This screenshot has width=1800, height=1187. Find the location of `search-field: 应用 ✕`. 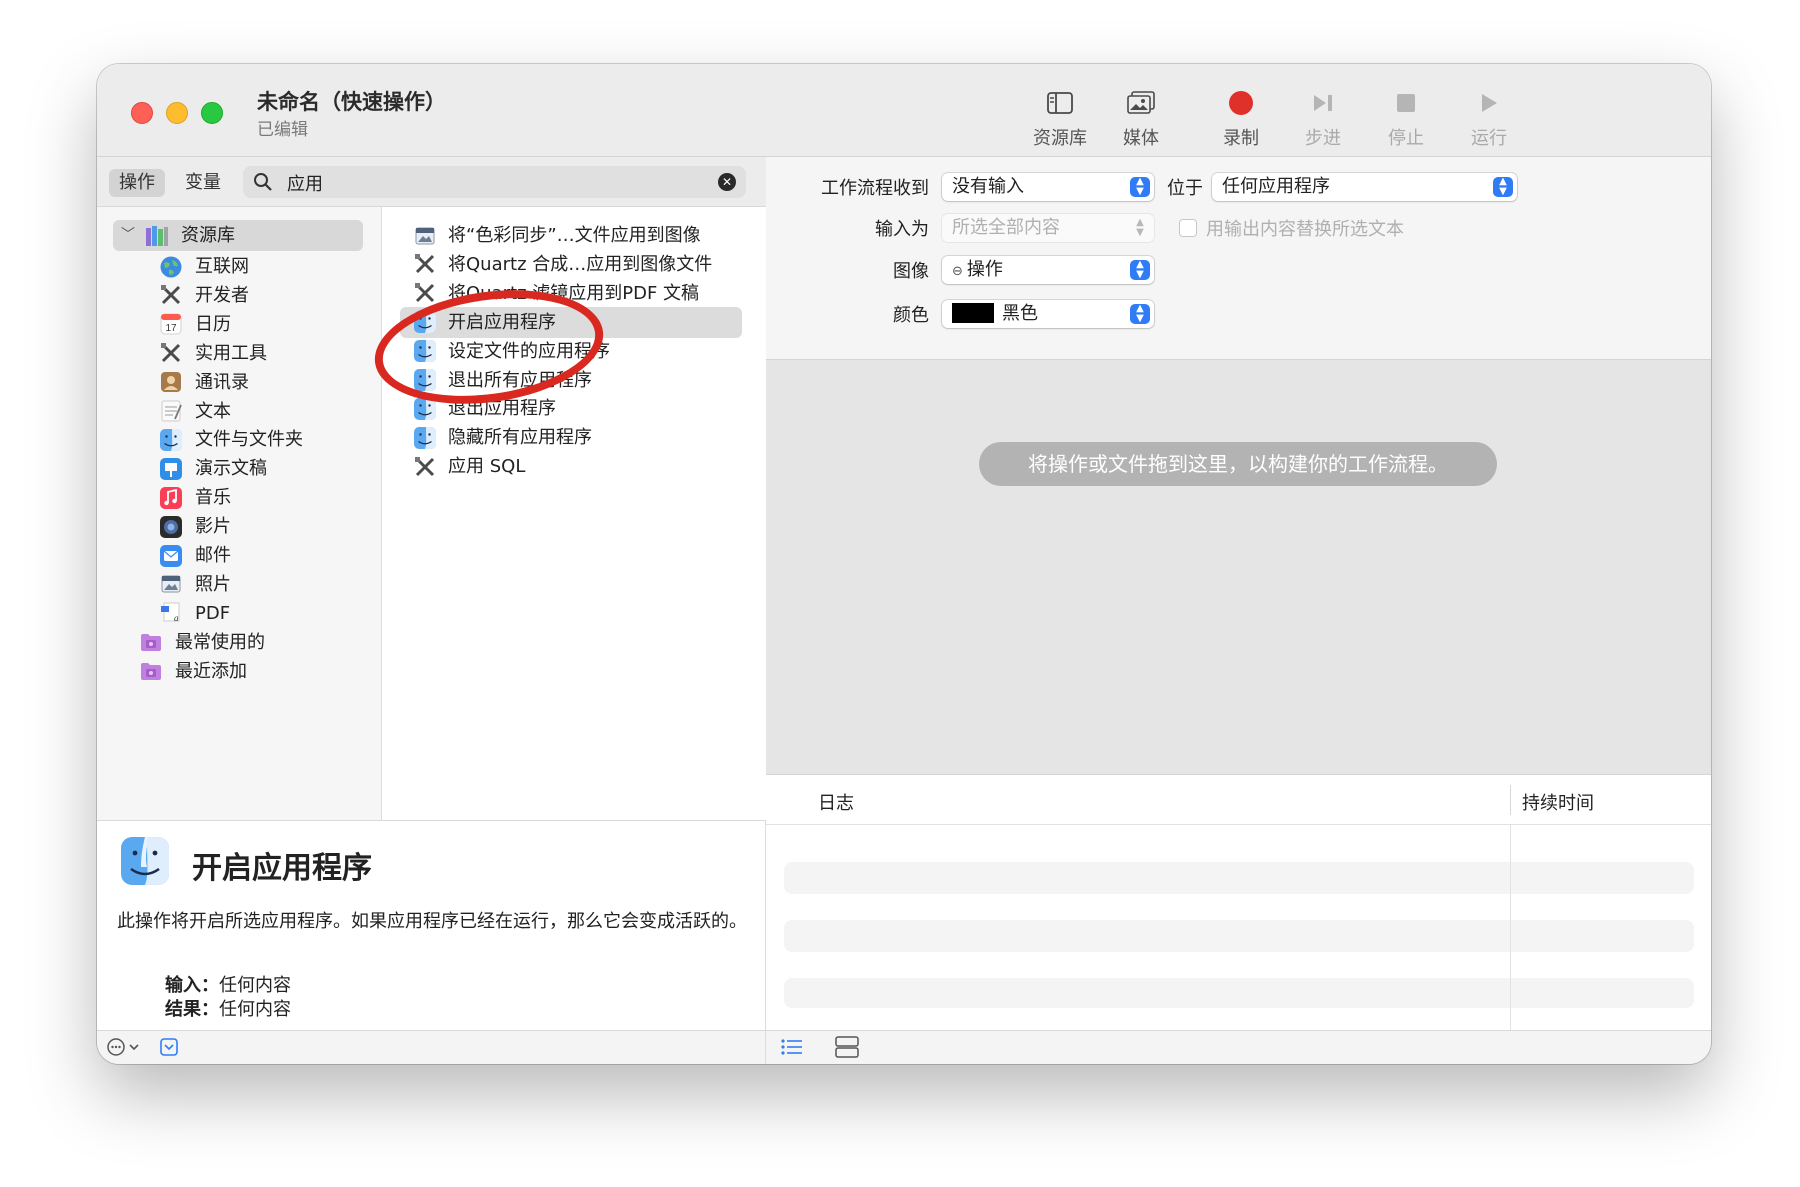

search-field: 应用 ✕ is located at coordinates (494, 182).